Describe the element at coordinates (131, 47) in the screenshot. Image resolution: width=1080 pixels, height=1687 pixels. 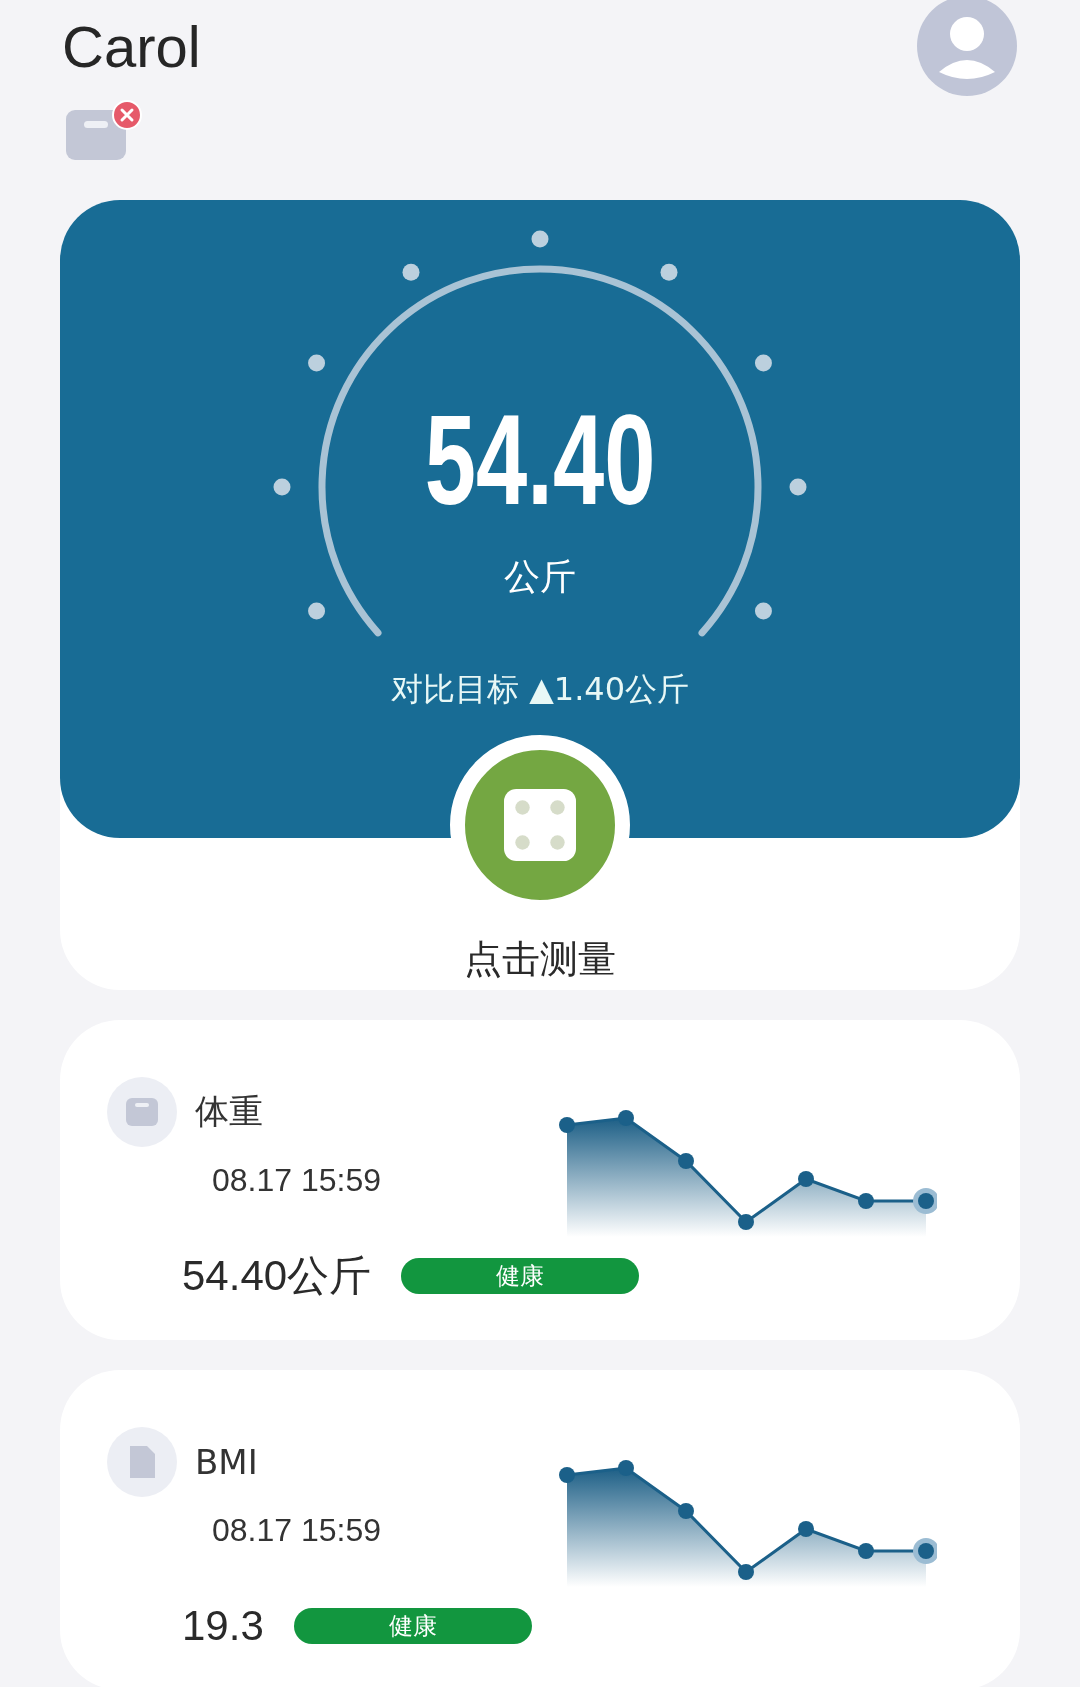
I see `user-name: Carol` at that location.